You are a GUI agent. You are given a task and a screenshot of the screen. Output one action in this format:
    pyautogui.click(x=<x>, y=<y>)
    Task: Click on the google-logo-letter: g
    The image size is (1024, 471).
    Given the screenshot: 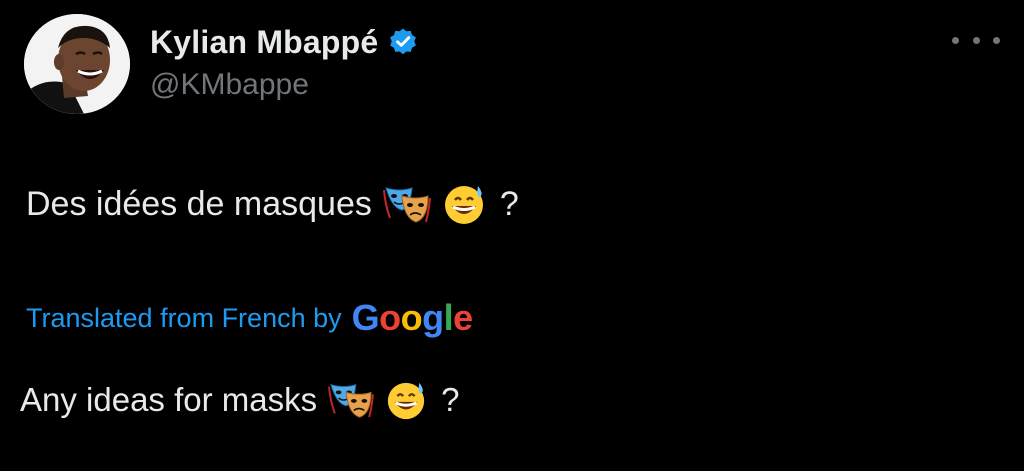 What is the action you would take?
    pyautogui.click(x=433, y=317)
    